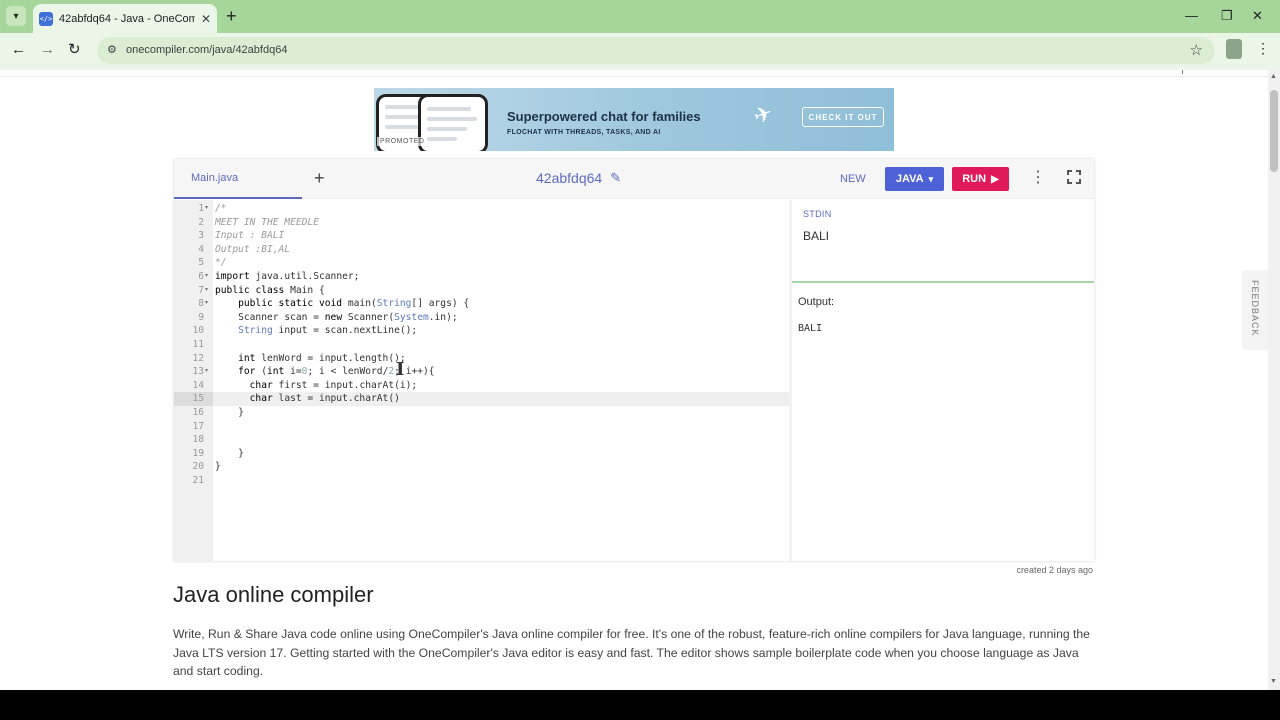 Image resolution: width=1280 pixels, height=720 pixels. I want to click on feedback-tab: FEEDBACK, so click(1255, 310).